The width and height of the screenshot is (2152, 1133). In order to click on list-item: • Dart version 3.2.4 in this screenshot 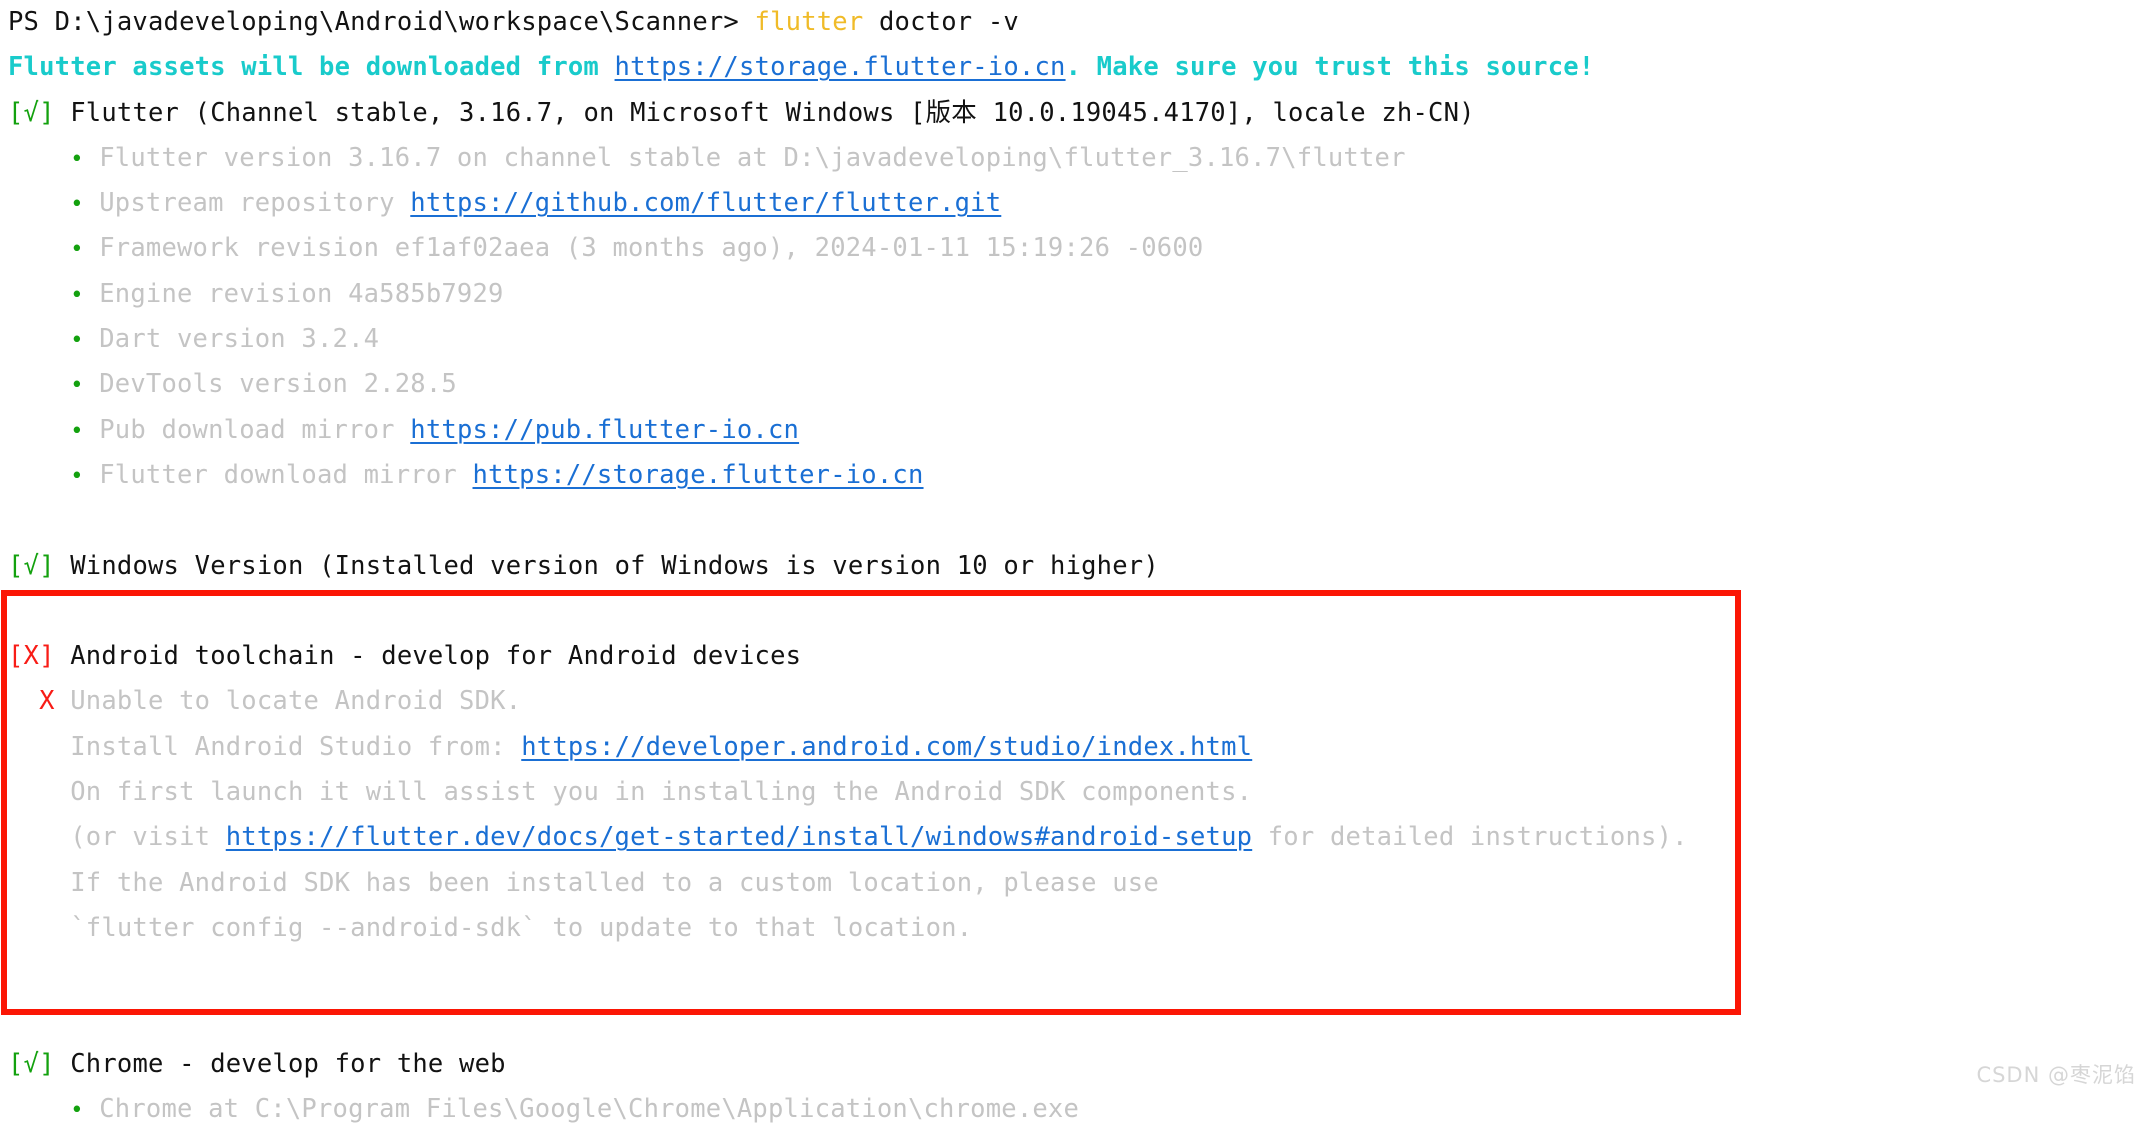, I will do `click(1076, 339)`.